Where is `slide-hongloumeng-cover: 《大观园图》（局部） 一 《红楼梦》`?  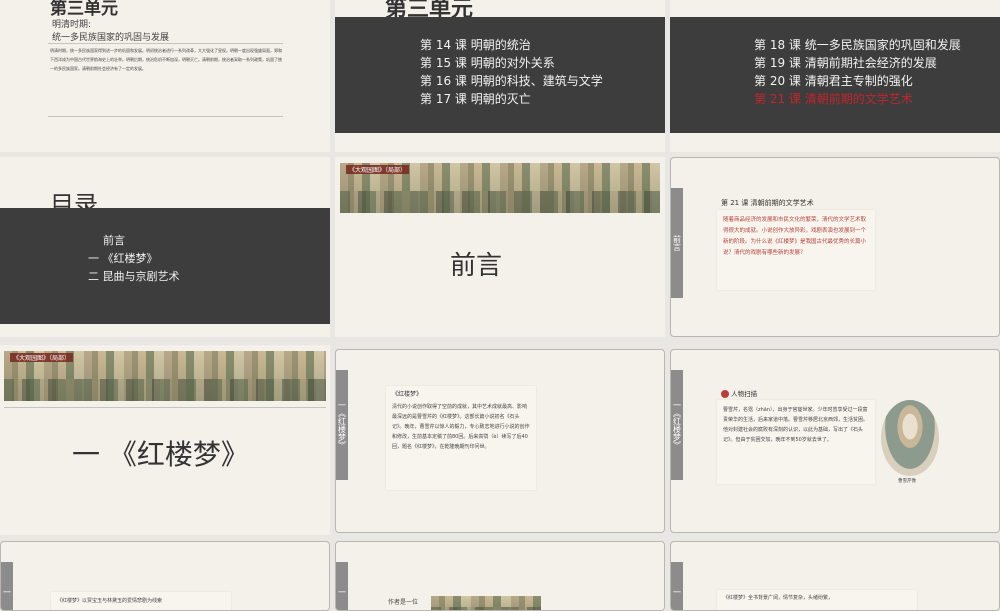 slide-hongloumeng-cover: 《大观园图》（局部） 一 《红楼梦》 is located at coordinates (165, 440).